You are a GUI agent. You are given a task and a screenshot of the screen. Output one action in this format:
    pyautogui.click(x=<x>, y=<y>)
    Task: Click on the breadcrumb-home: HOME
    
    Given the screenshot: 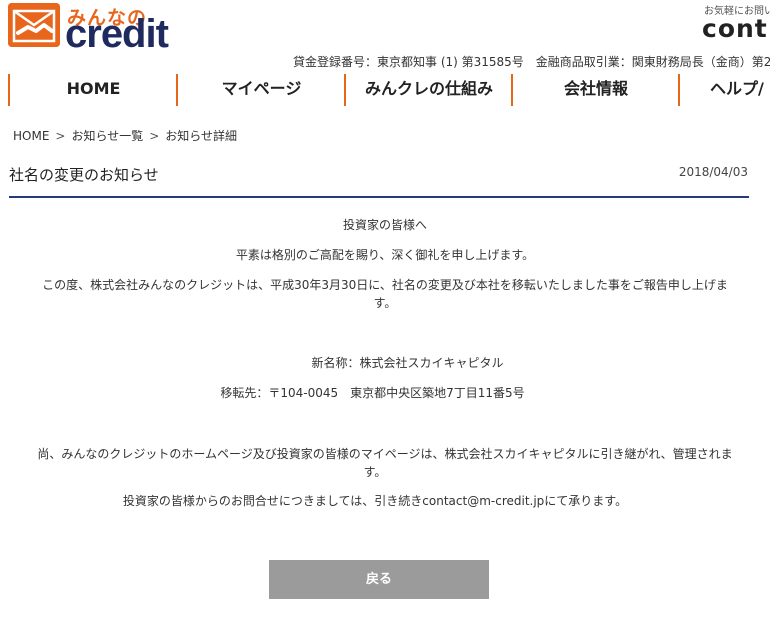 What is the action you would take?
    pyautogui.click(x=31, y=136)
    